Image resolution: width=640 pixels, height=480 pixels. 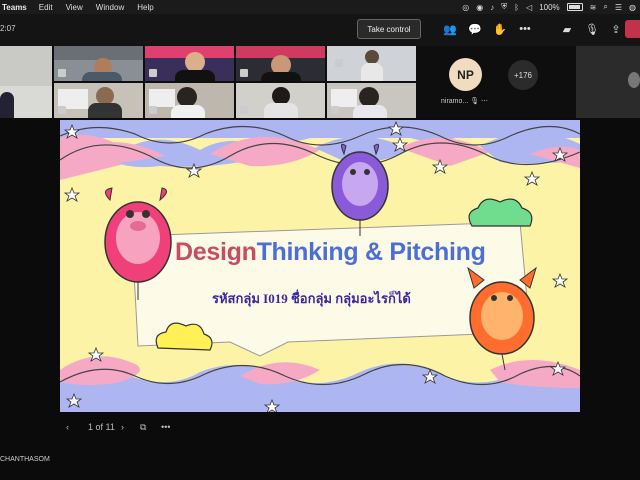 What do you see at coordinates (465, 74) in the screenshot?
I see `participant-avatar: NP` at bounding box center [465, 74].